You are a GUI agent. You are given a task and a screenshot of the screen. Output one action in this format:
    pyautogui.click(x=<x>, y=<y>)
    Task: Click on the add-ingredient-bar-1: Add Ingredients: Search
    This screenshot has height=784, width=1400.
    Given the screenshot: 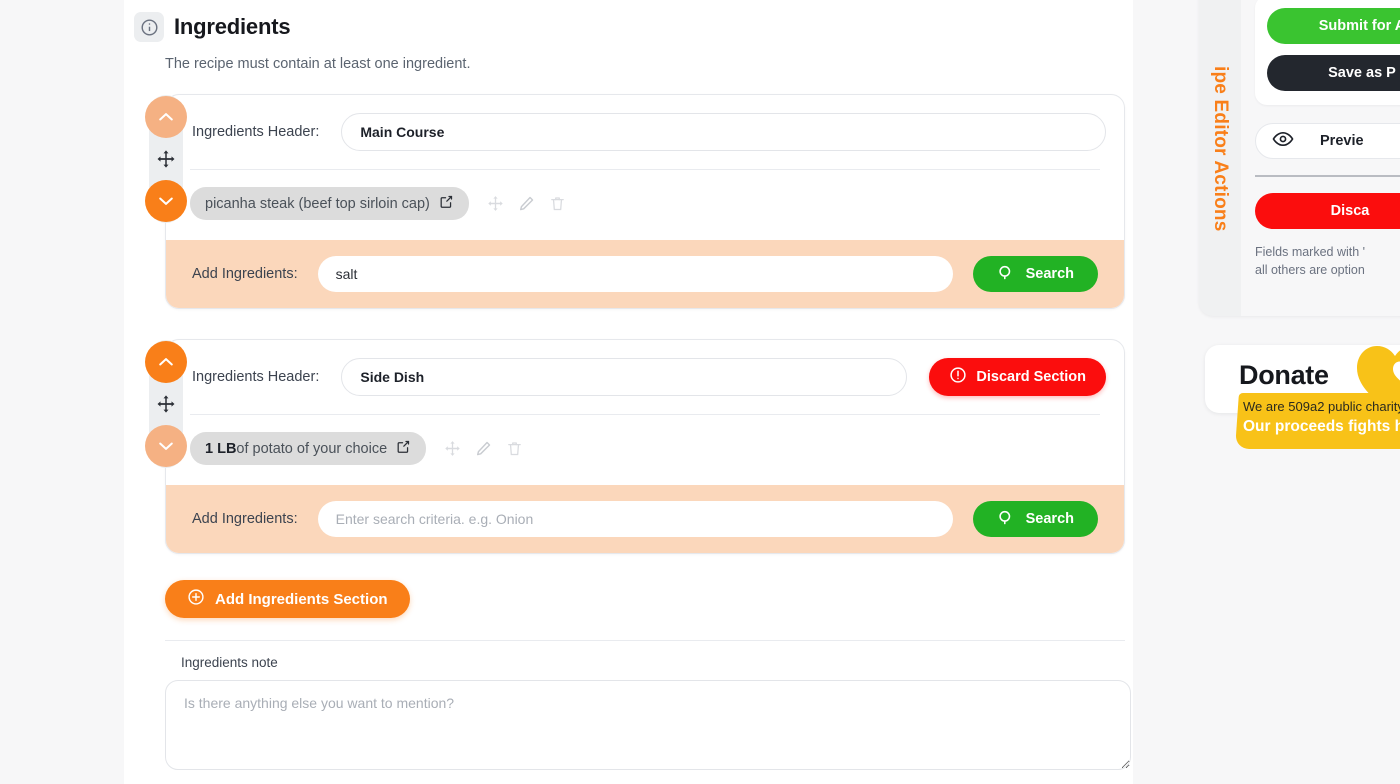 What is the action you would take?
    pyautogui.click(x=645, y=274)
    